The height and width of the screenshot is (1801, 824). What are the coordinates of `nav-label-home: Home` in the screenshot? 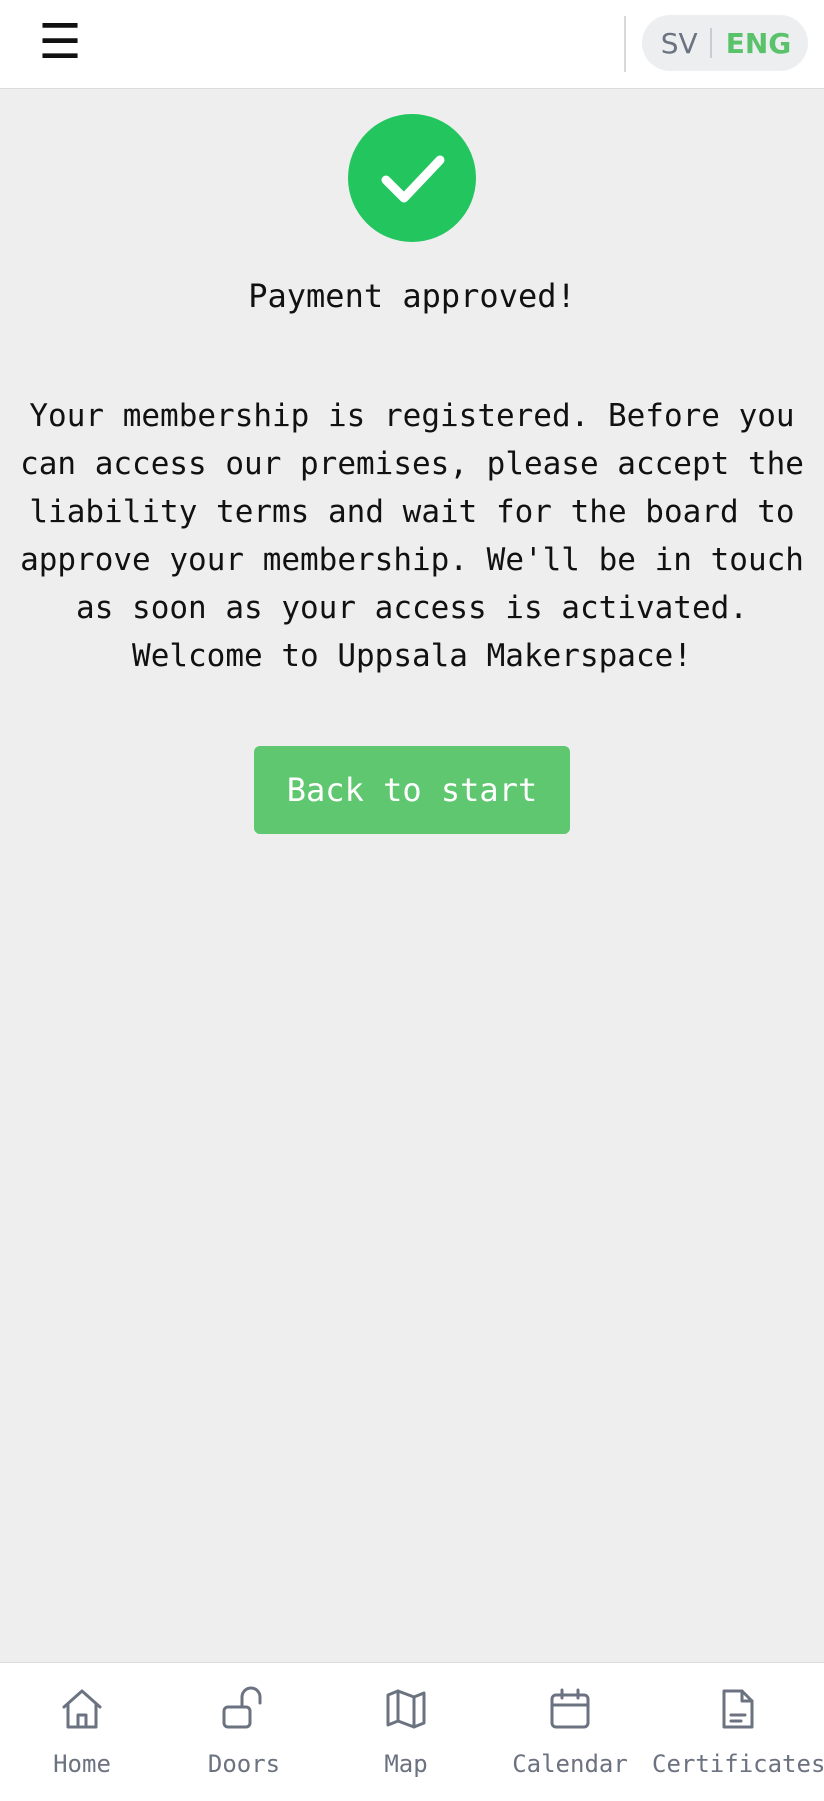 It's located at (82, 1764).